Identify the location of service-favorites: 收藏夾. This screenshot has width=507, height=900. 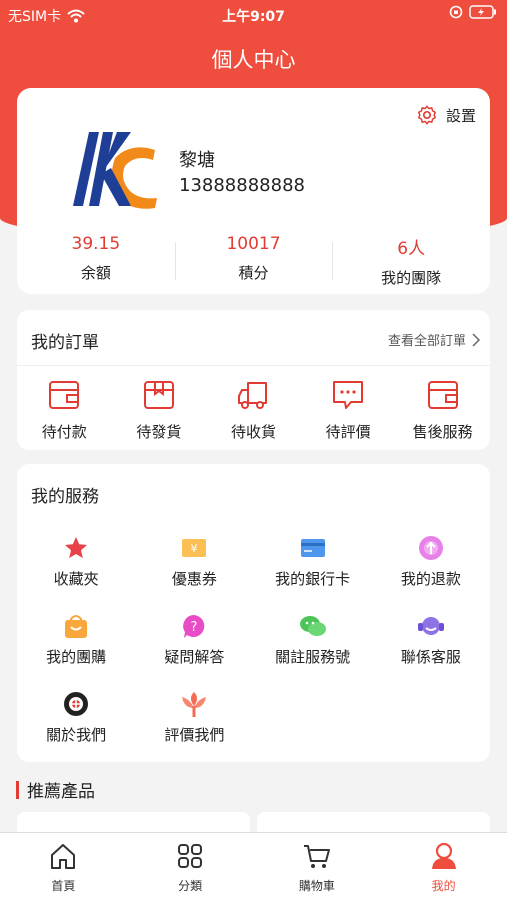
(76, 573).